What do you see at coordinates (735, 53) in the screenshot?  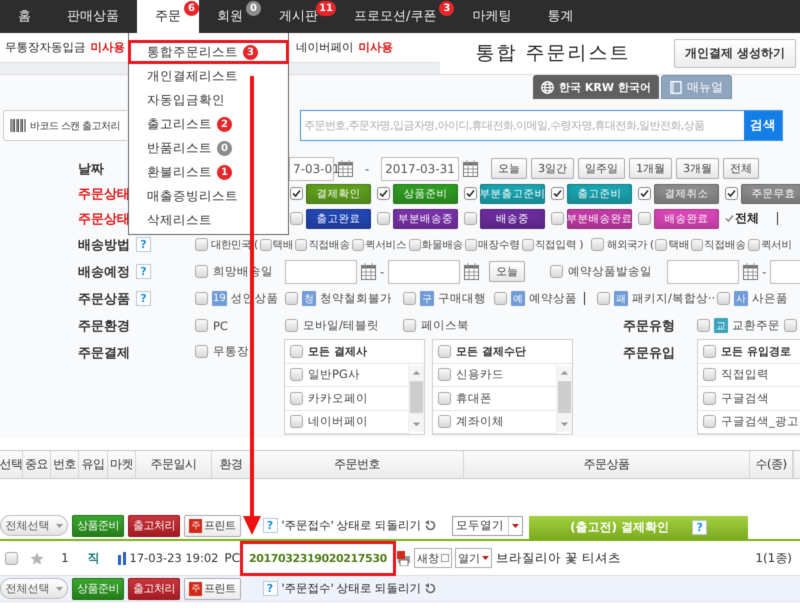 I see `create-button: 개인결제 생성하기` at bounding box center [735, 53].